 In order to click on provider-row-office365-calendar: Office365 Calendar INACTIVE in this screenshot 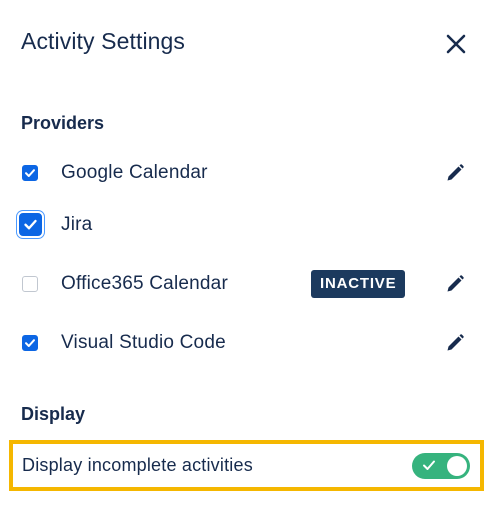, I will do `click(246, 284)`.